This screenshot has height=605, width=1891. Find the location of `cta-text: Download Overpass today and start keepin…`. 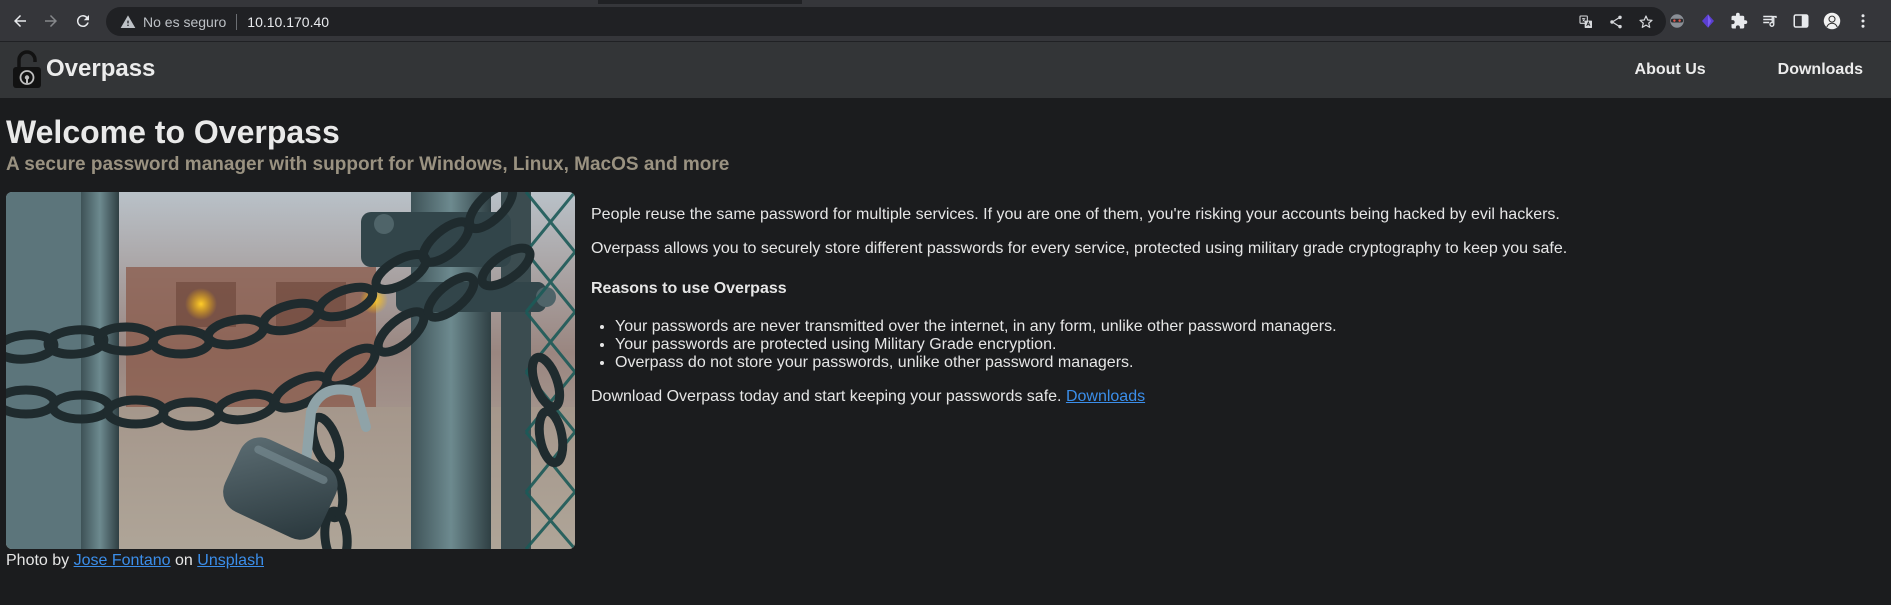

cta-text: Download Overpass today and start keepin… is located at coordinates (826, 396).